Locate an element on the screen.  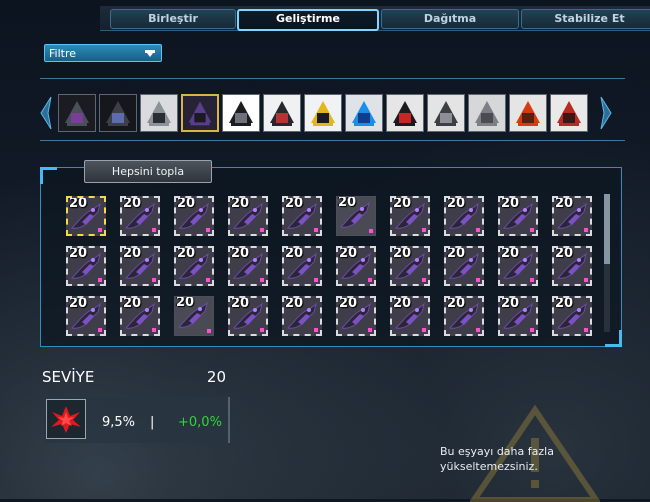
tab-upgrade: Geliştirme is located at coordinates (308, 20).